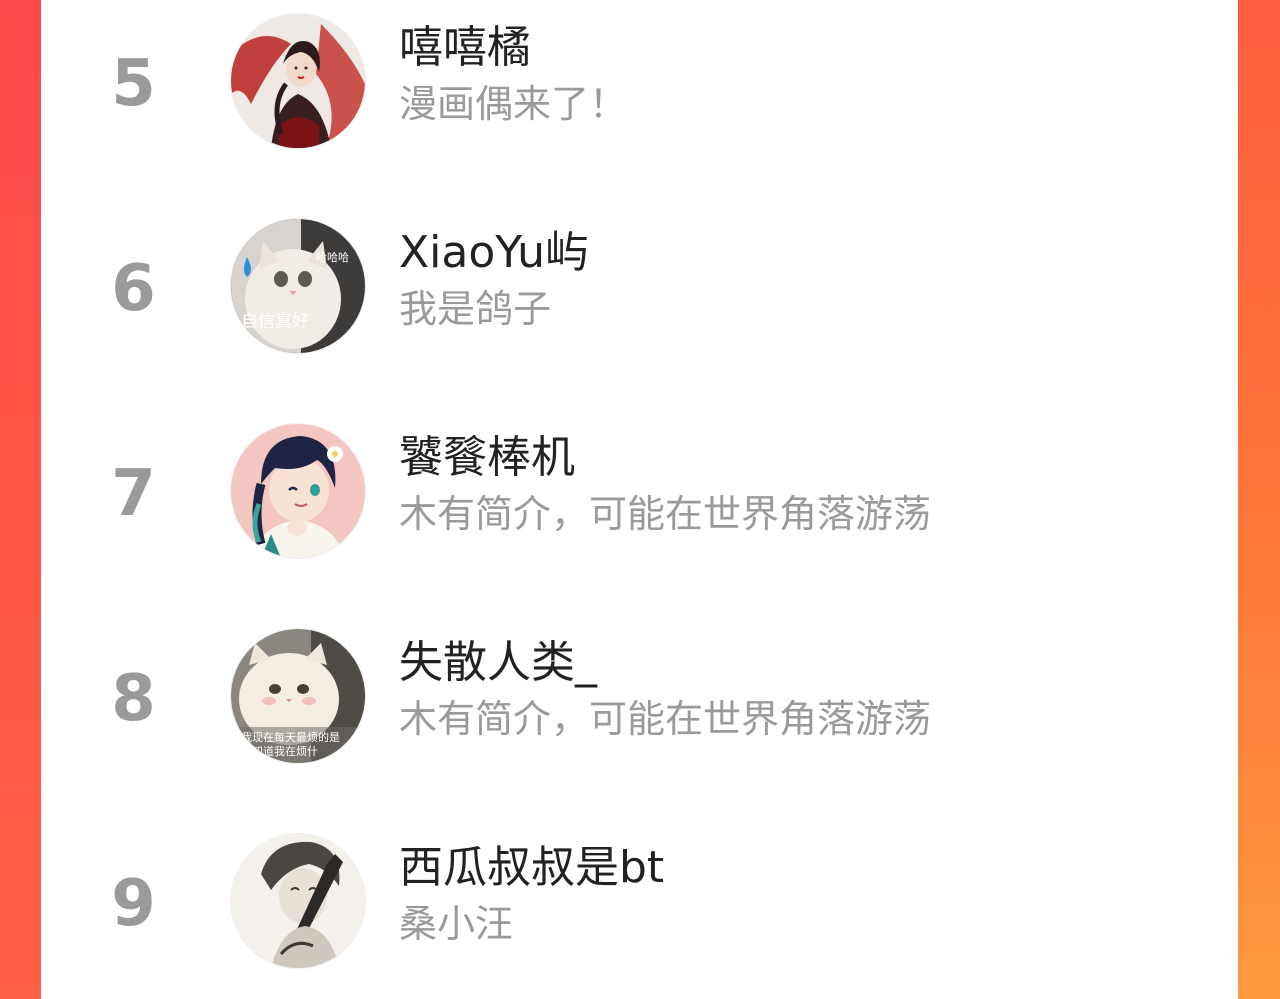 Image resolution: width=1280 pixels, height=999 pixels. What do you see at coordinates (513, 104) in the screenshot?
I see `user-bio: 漫画偶来了！` at bounding box center [513, 104].